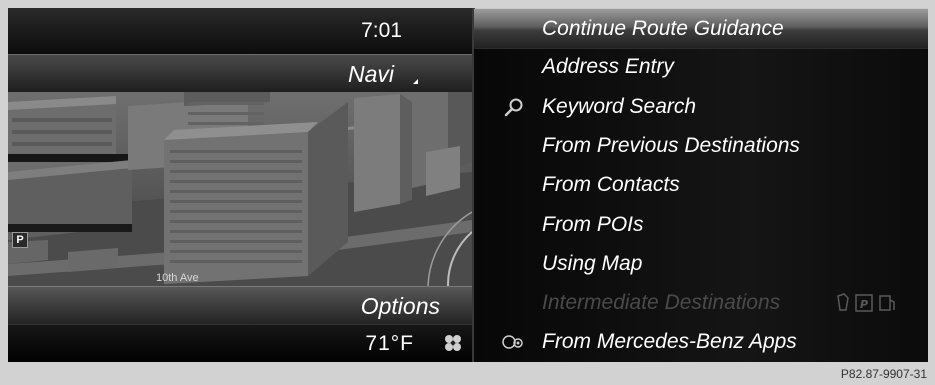  What do you see at coordinates (701, 224) in the screenshot?
I see `menu-item-from-pois: From POIs` at bounding box center [701, 224].